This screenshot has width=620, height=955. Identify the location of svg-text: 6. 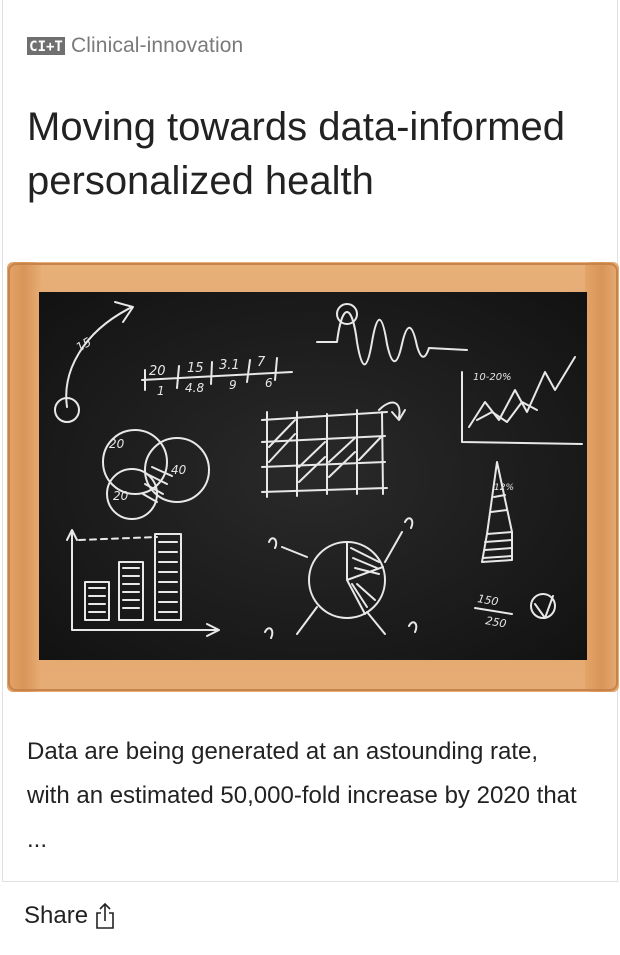
(269, 383).